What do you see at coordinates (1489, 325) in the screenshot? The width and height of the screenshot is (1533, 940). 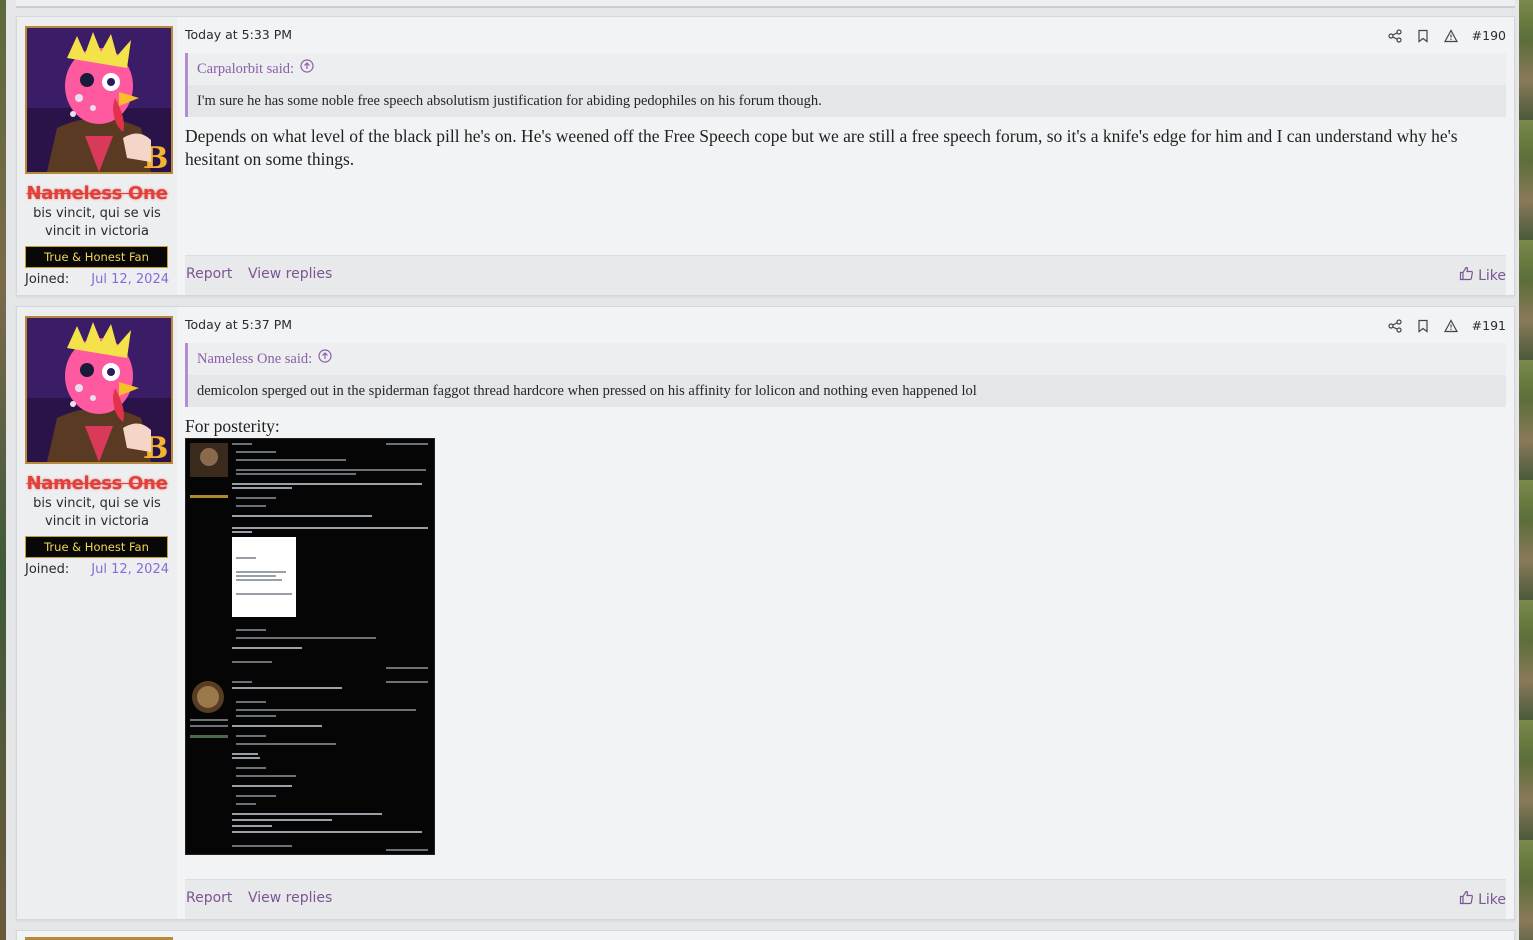 I see `post-number: #191` at bounding box center [1489, 325].